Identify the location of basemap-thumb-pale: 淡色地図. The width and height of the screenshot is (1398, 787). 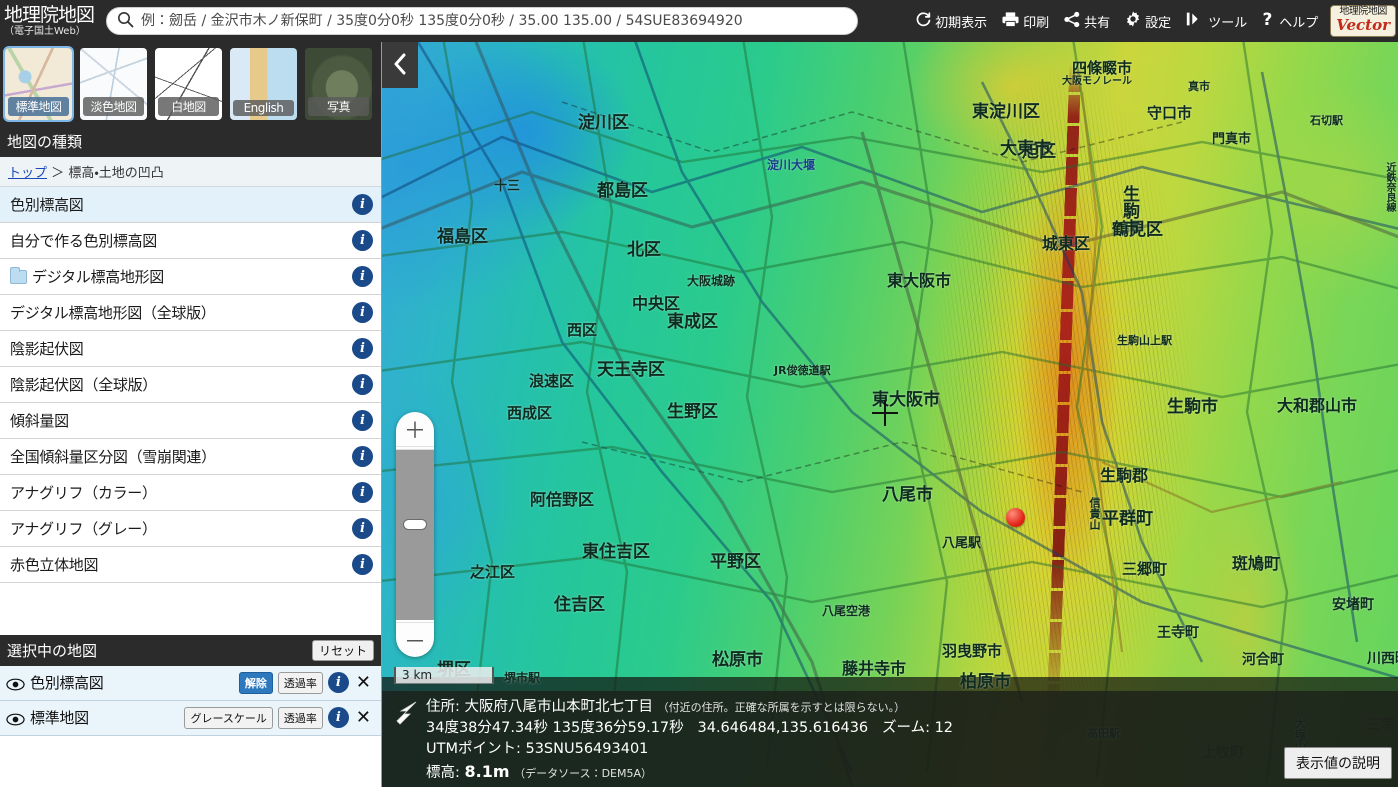
(113, 84).